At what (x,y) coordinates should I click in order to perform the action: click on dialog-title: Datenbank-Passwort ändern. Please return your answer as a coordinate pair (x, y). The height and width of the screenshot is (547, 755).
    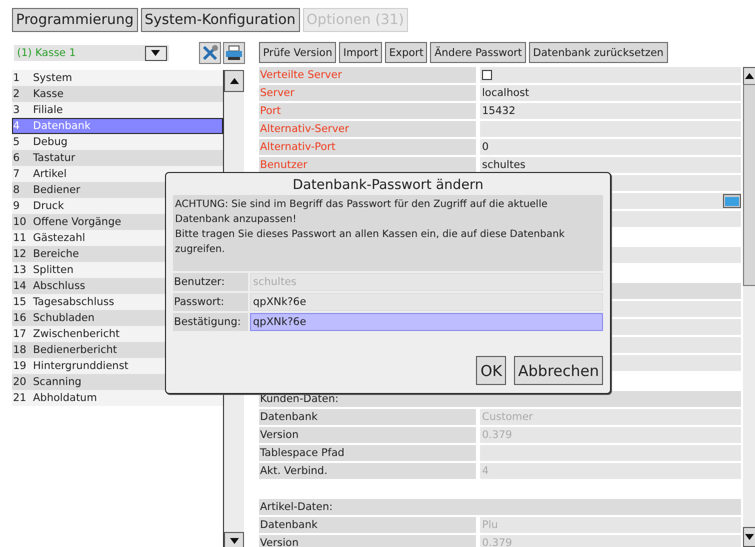
    Looking at the image, I should click on (388, 185).